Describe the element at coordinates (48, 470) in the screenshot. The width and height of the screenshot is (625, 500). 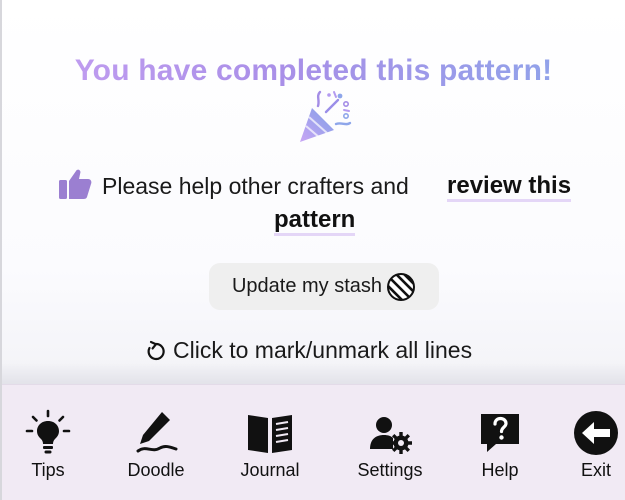
I see `toolbar-tips-label: Tips` at that location.